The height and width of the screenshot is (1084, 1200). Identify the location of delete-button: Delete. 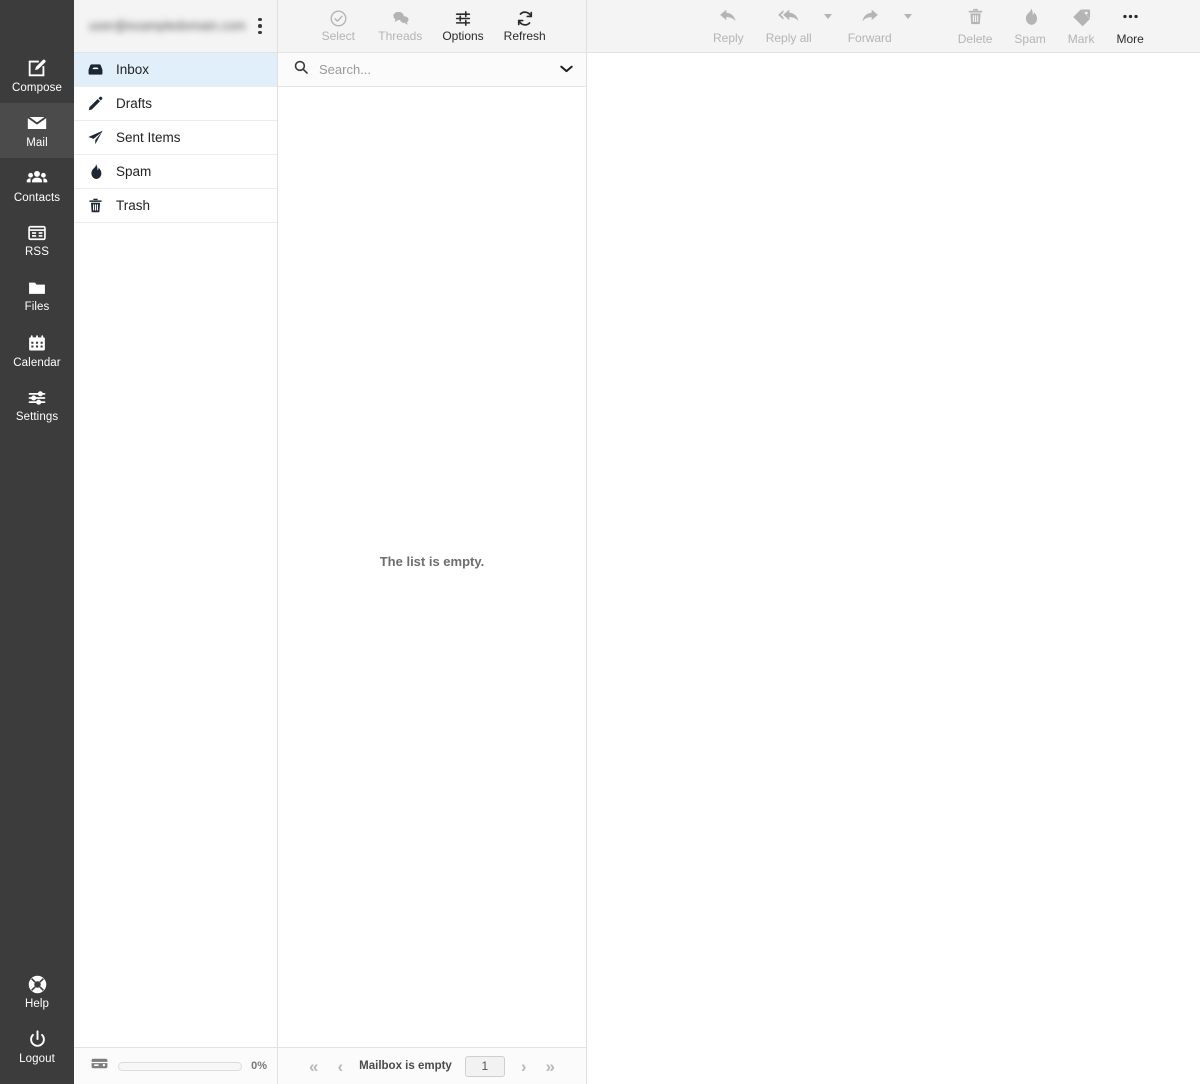
(975, 26).